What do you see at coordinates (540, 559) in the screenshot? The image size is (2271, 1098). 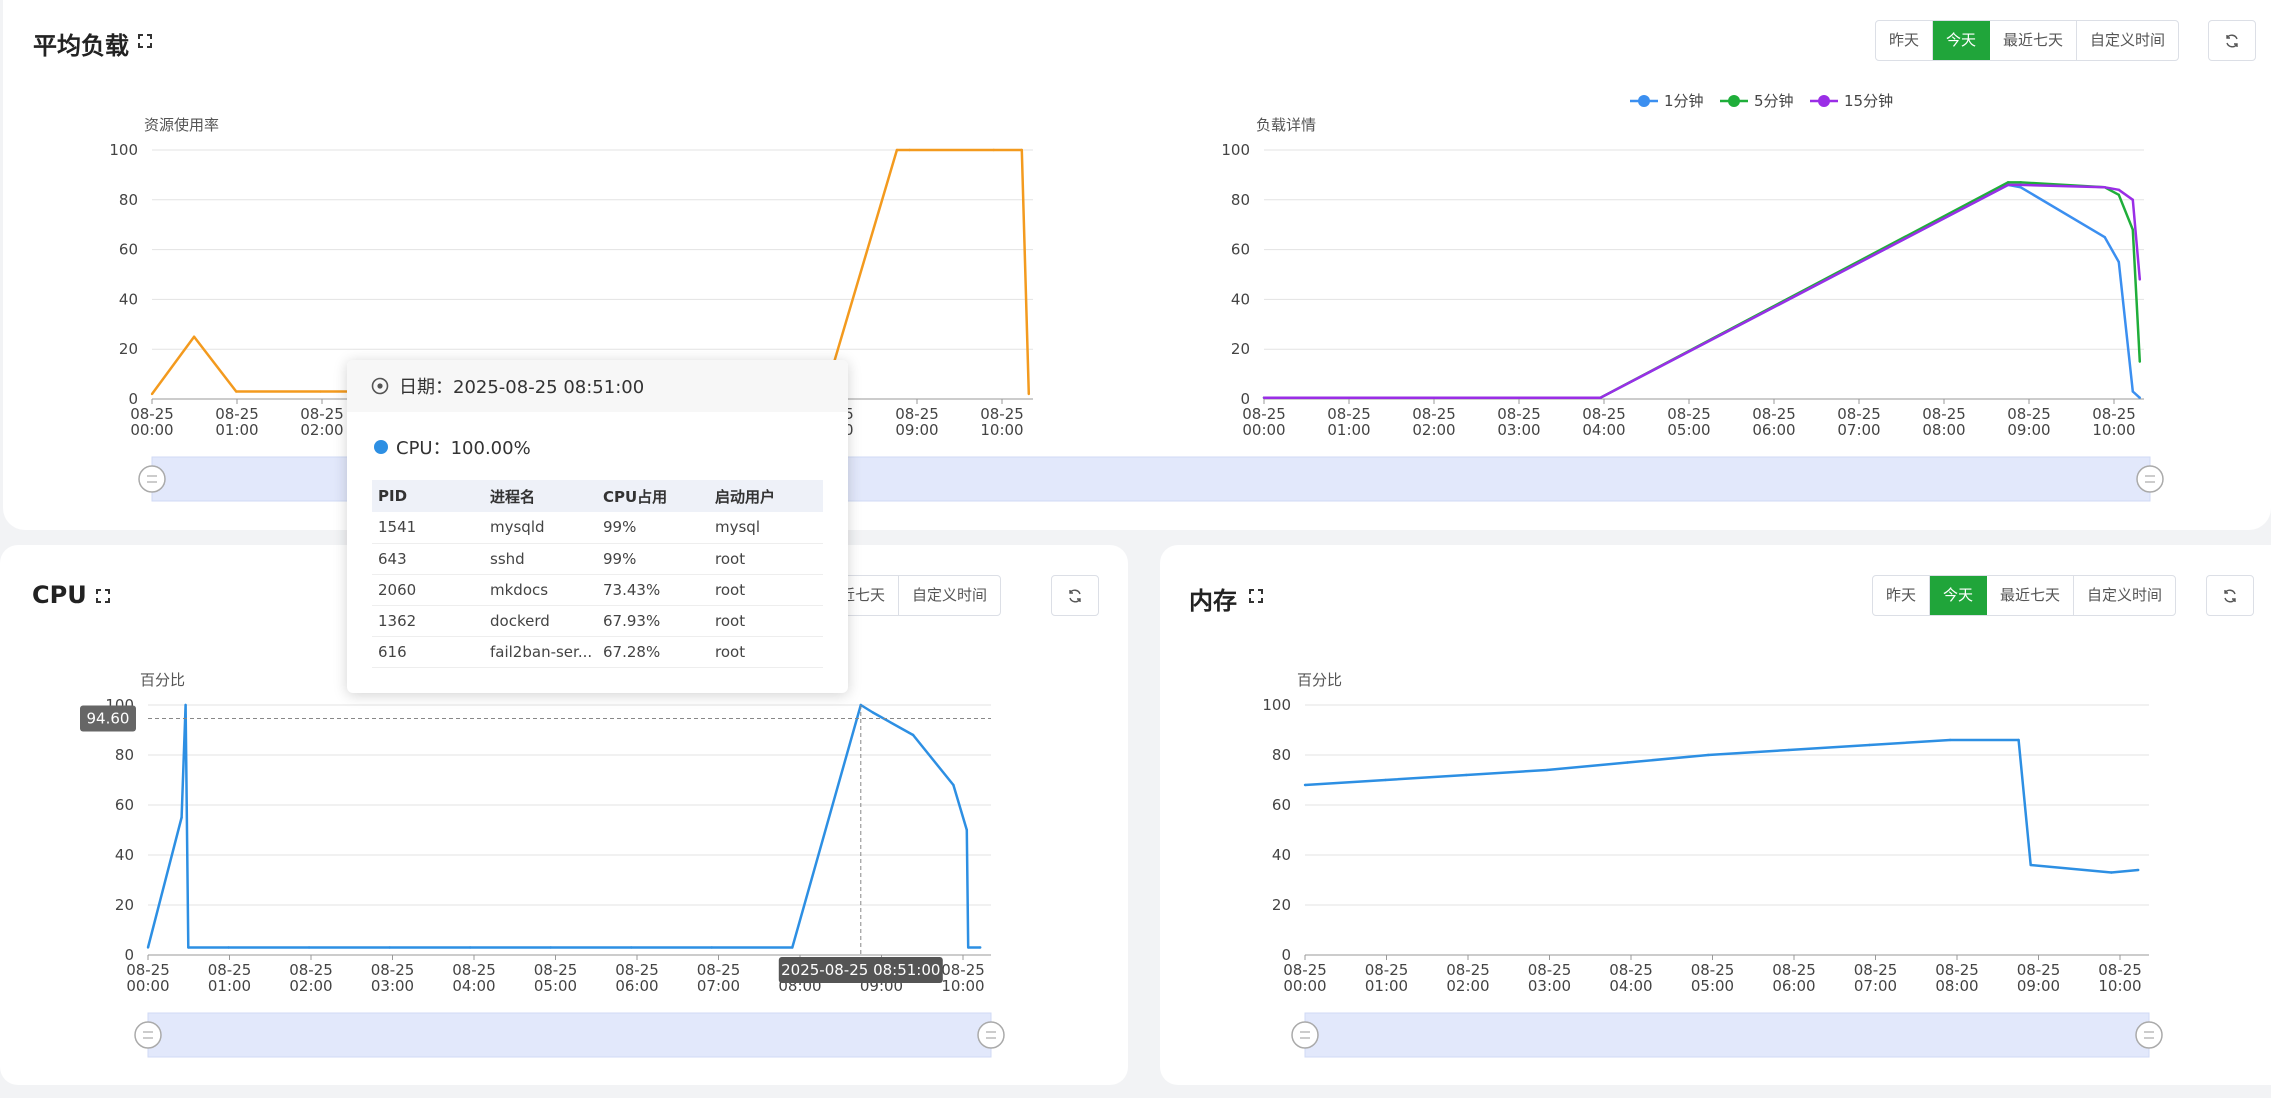 I see `cell-process: sshd` at bounding box center [540, 559].